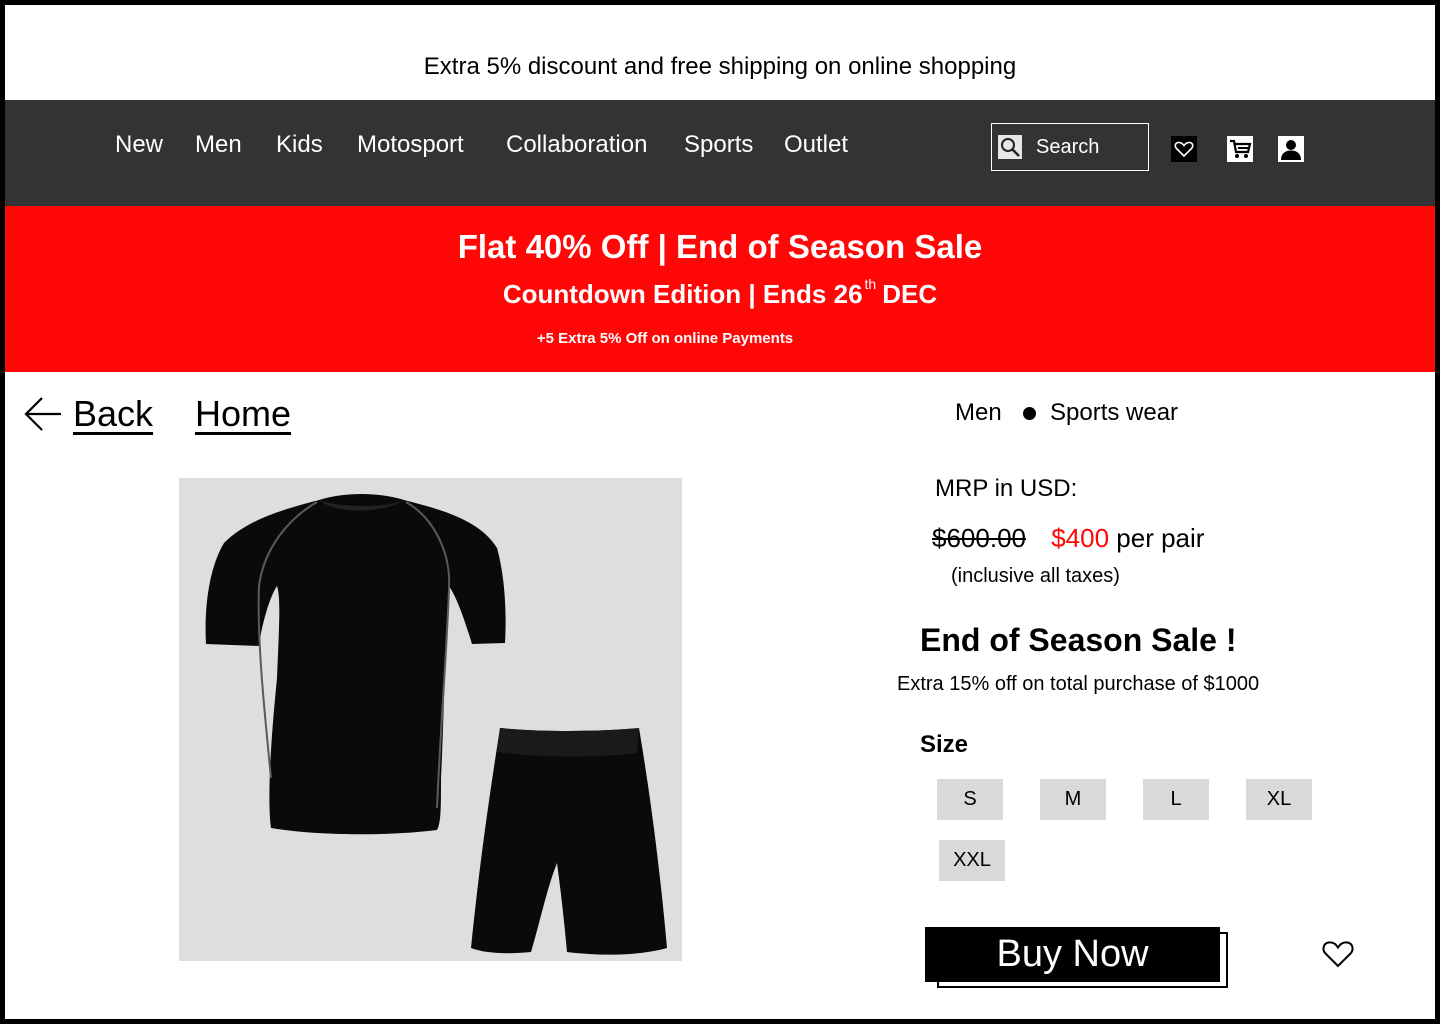 This screenshot has height=1024, width=1440. I want to click on buy-now-wrapper: Buy Now, so click(1076, 957).